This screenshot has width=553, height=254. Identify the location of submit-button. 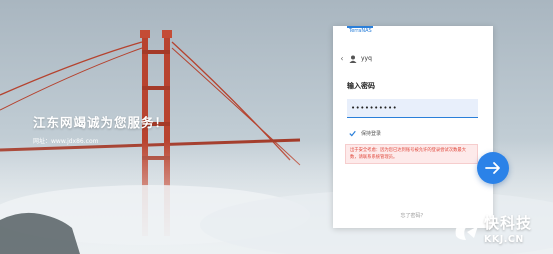
(493, 168).